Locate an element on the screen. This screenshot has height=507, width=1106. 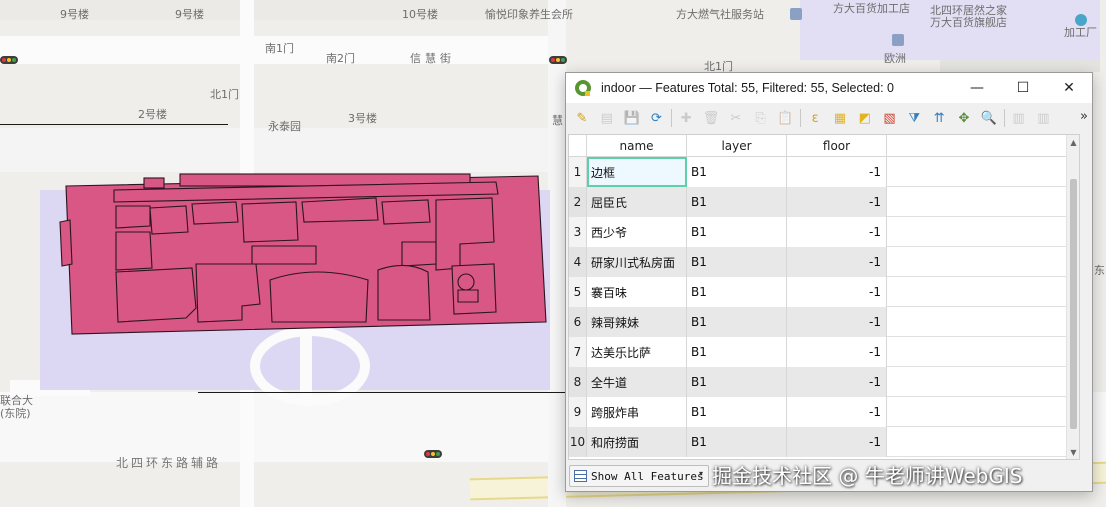
row-number: 5 is located at coordinates (578, 292).